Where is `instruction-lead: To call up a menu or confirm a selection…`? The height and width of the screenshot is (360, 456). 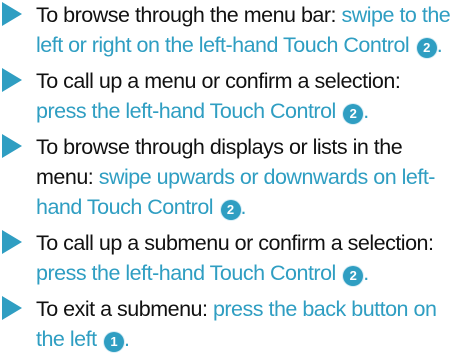
instruction-lead: To call up a menu or confirm a selection… is located at coordinates (218, 81).